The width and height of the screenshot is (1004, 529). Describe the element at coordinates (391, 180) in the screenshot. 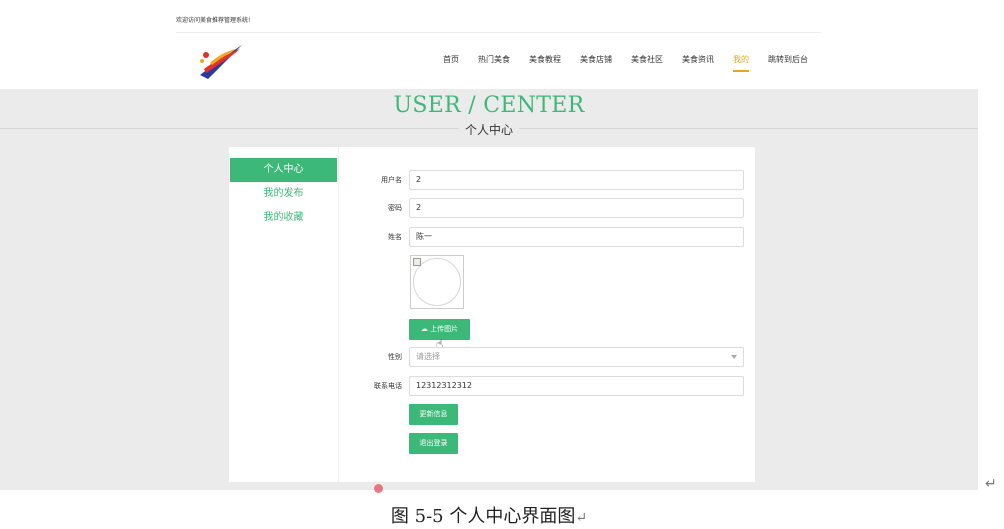

I see `username-label: 用户名` at that location.